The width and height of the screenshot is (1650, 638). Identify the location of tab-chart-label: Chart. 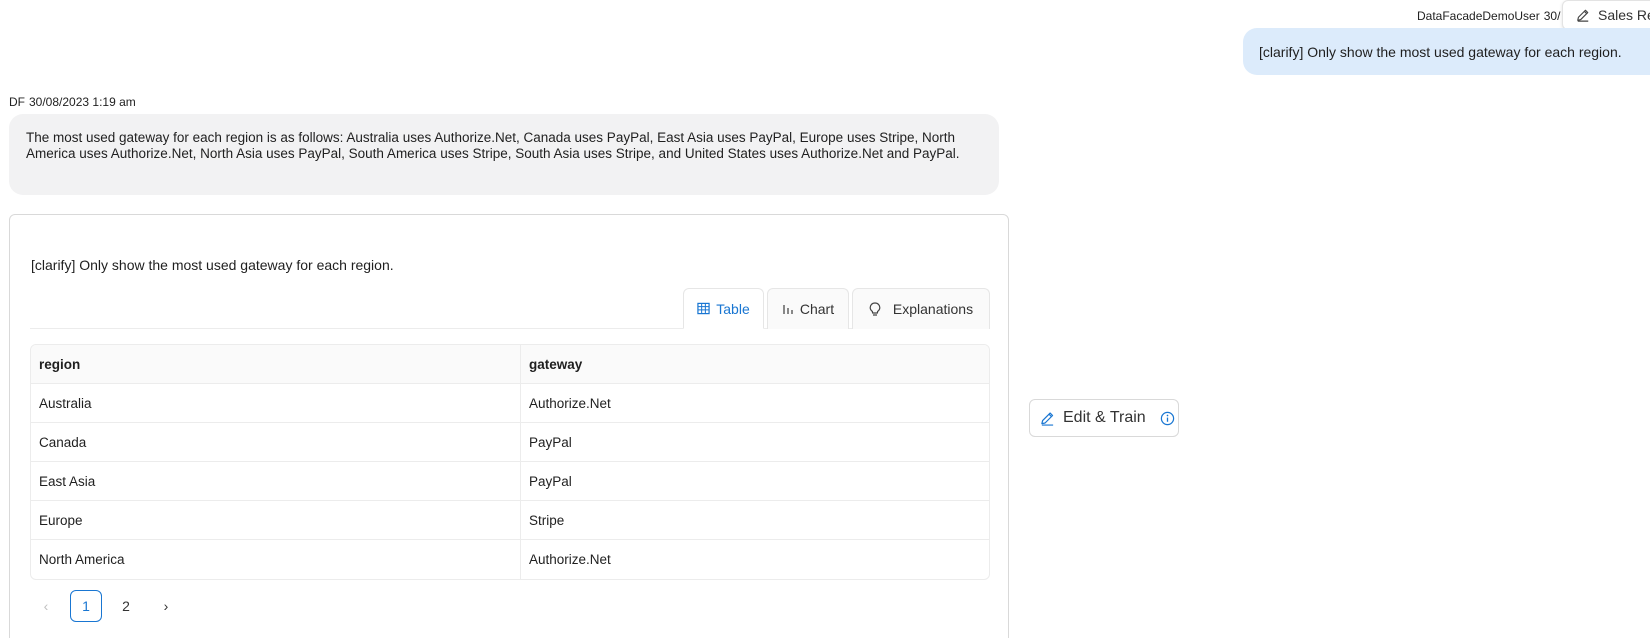
(817, 309).